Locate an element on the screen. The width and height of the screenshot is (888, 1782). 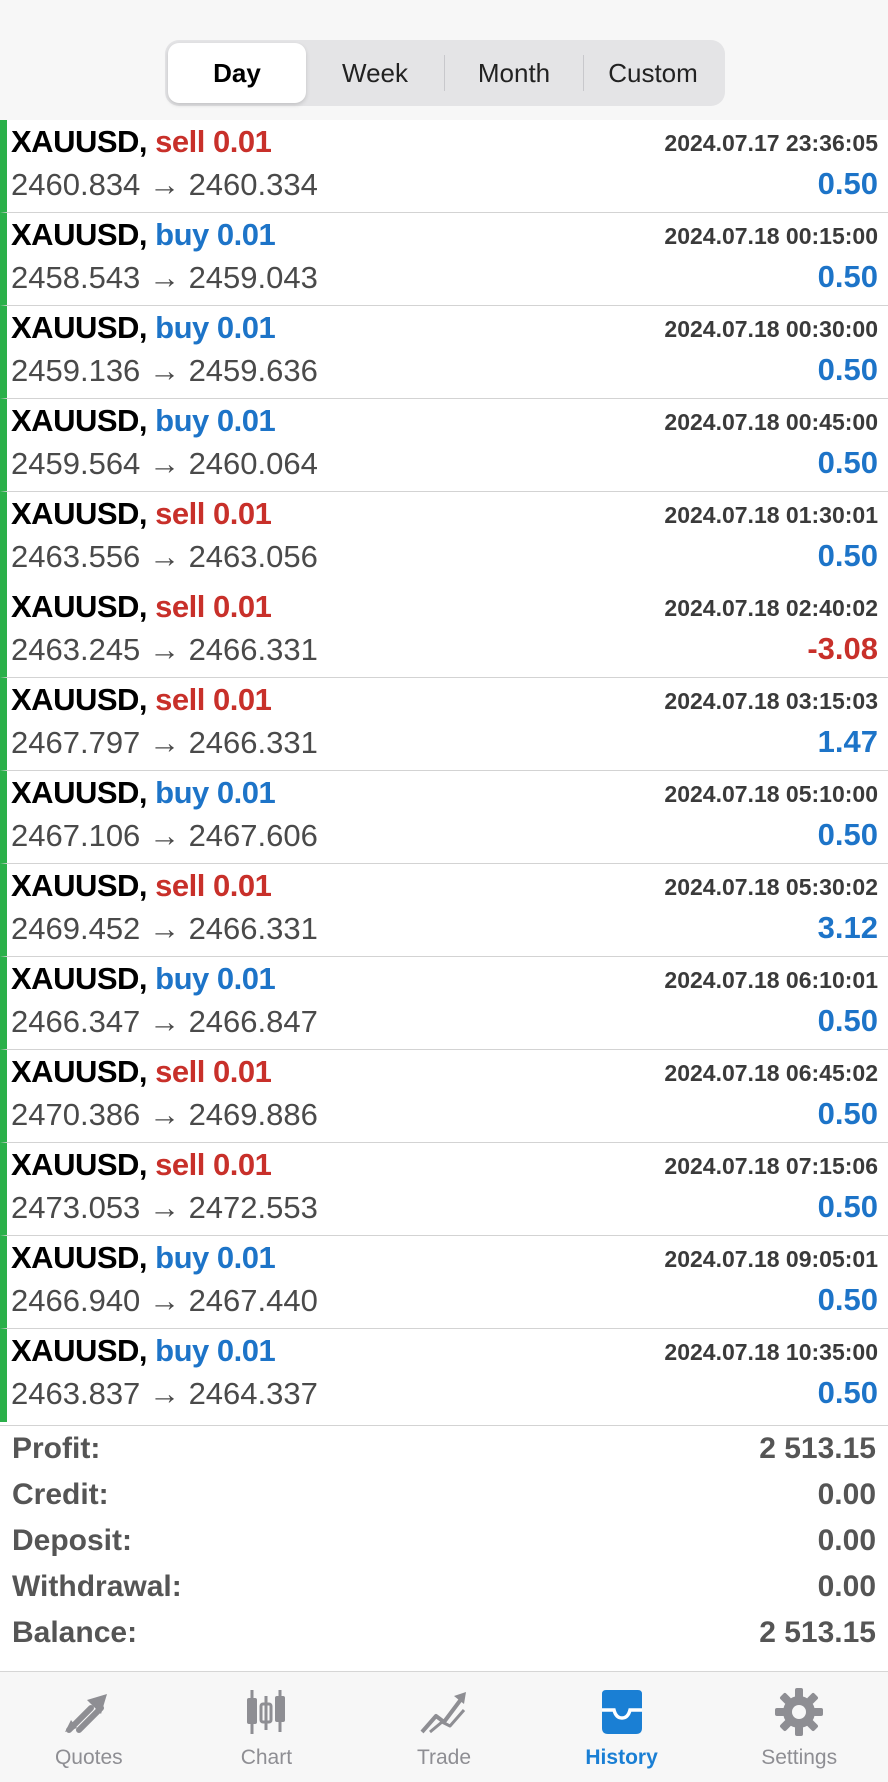
open-price: 2466.940 is located at coordinates (76, 1300).